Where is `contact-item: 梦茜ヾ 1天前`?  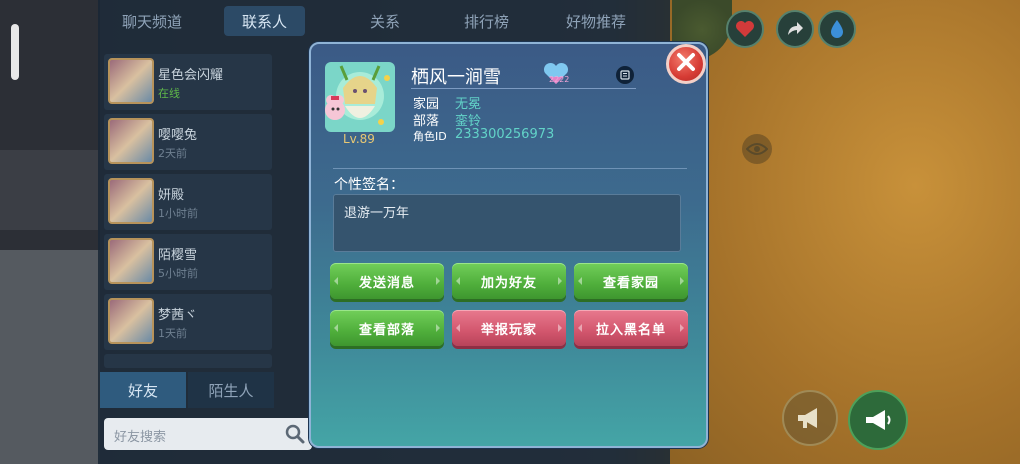
contact-item: 梦茜ヾ 1天前 is located at coordinates (188, 322).